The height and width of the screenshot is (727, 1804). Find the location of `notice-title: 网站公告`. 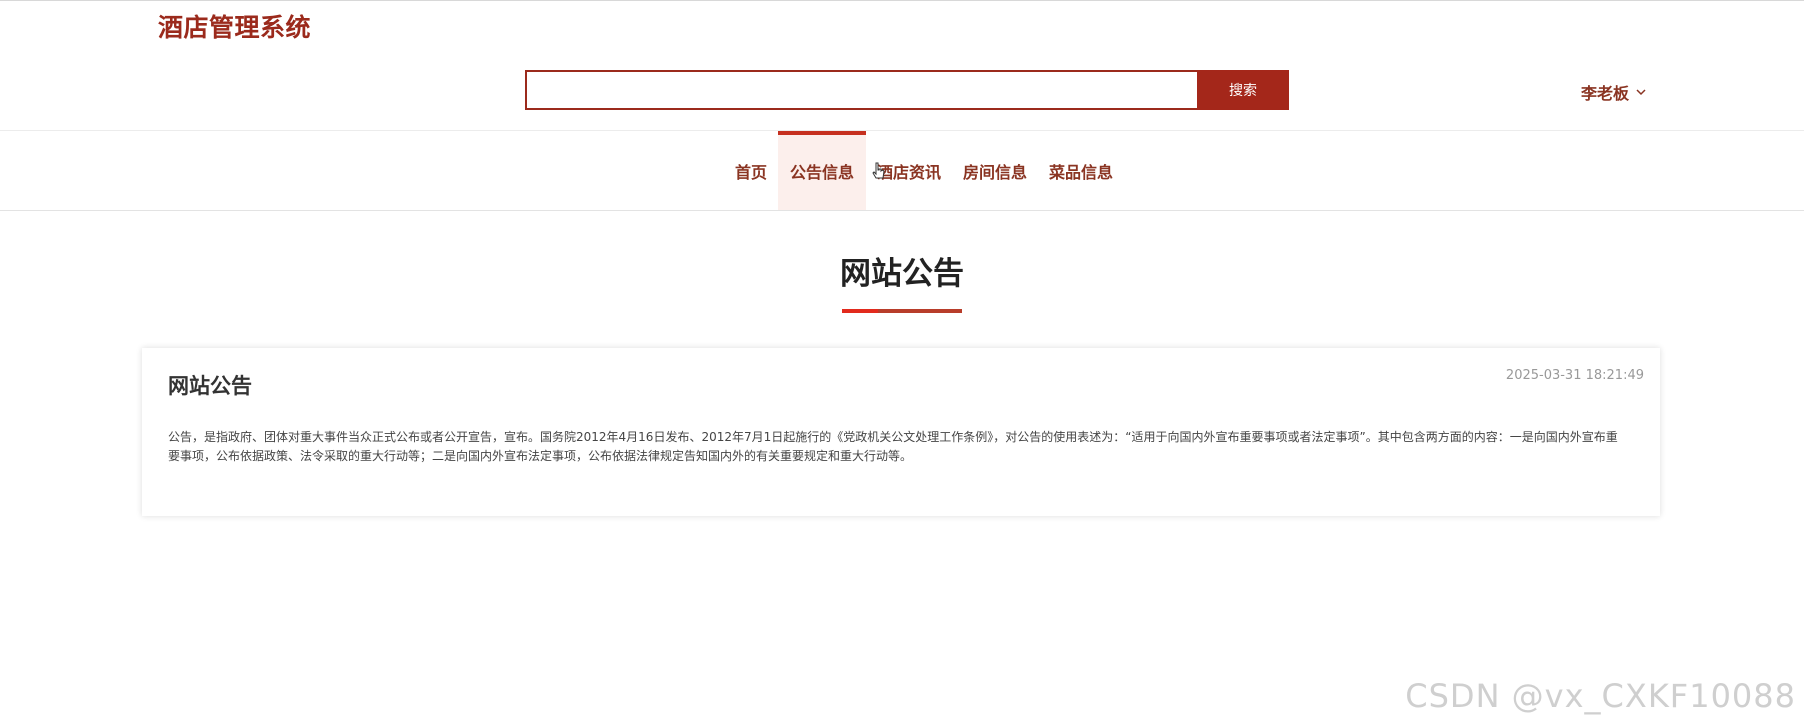

notice-title: 网站公告 is located at coordinates (210, 386).